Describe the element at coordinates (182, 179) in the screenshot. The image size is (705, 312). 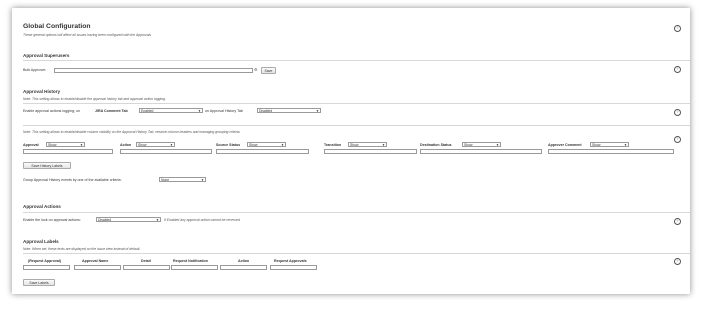
I see `group-criteria-select: None ▼` at that location.